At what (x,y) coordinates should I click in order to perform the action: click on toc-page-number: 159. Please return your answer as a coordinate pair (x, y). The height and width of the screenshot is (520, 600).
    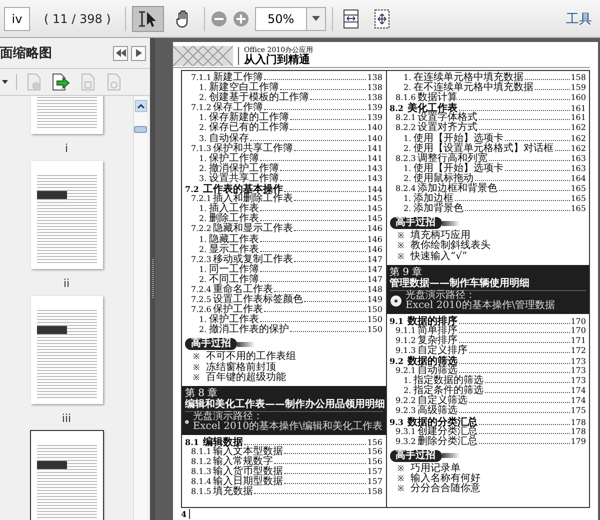
    Looking at the image, I should click on (578, 88).